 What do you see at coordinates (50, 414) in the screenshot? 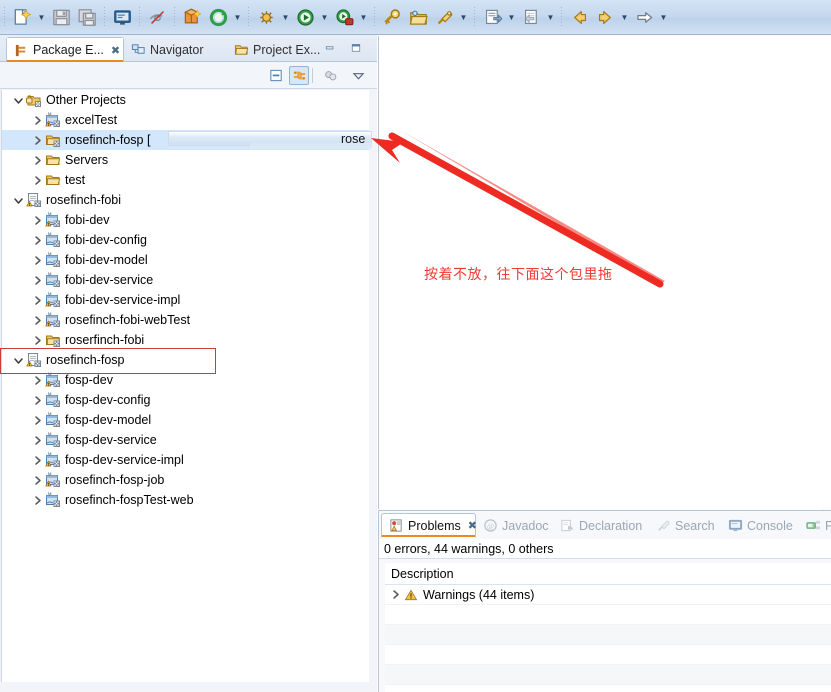
I see `svg-text: M` at bounding box center [50, 414].